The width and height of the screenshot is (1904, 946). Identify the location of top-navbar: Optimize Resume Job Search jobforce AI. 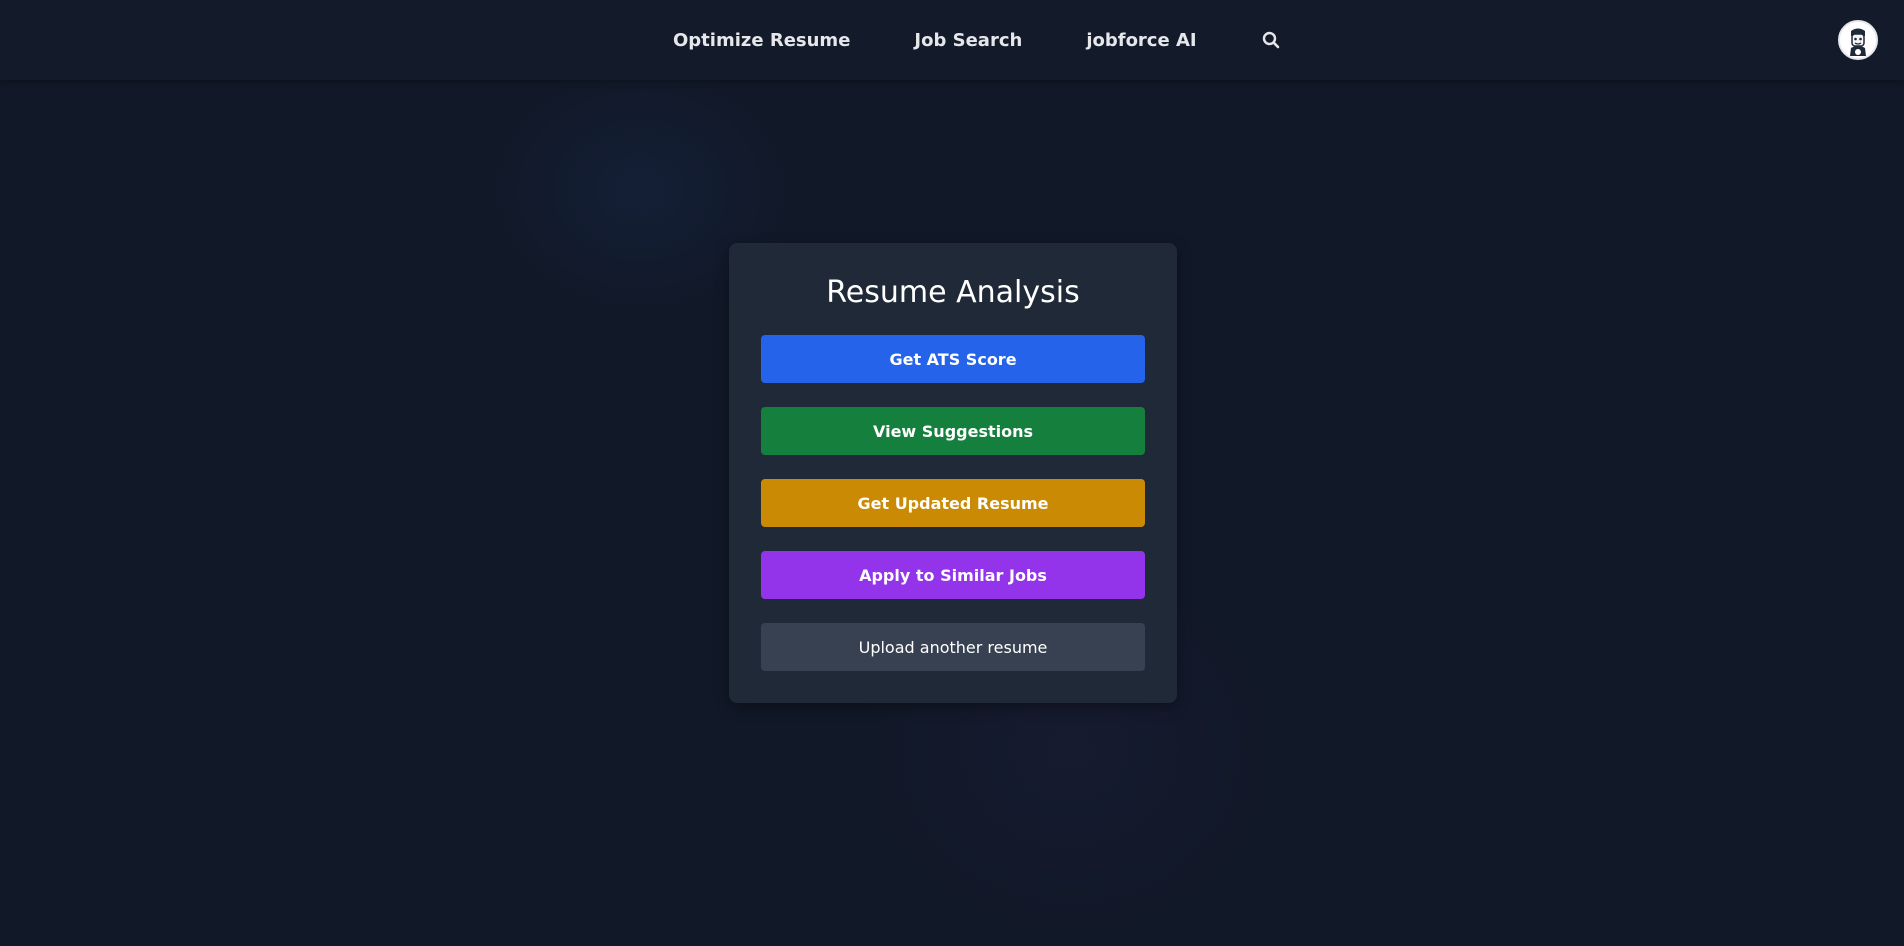
(952, 40).